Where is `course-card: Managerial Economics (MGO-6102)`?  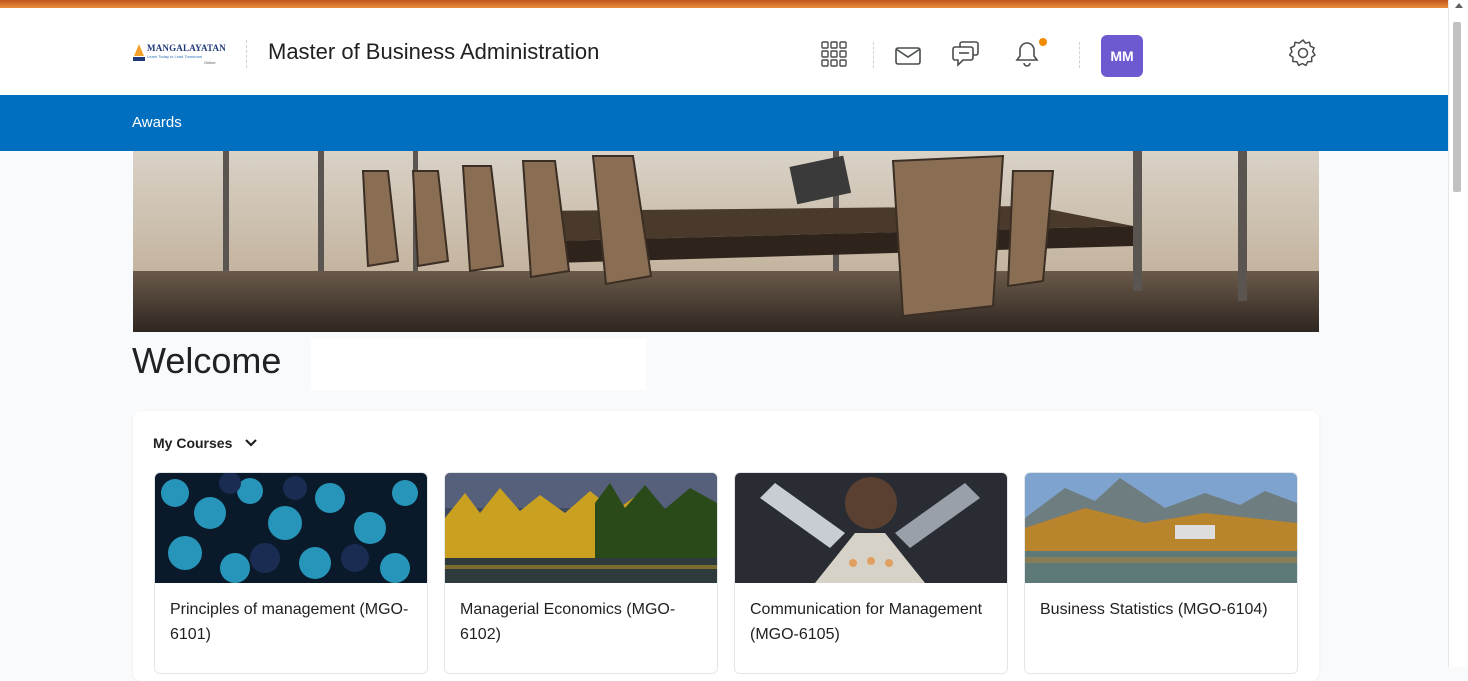
course-card: Managerial Economics (MGO-6102) is located at coordinates (581, 573).